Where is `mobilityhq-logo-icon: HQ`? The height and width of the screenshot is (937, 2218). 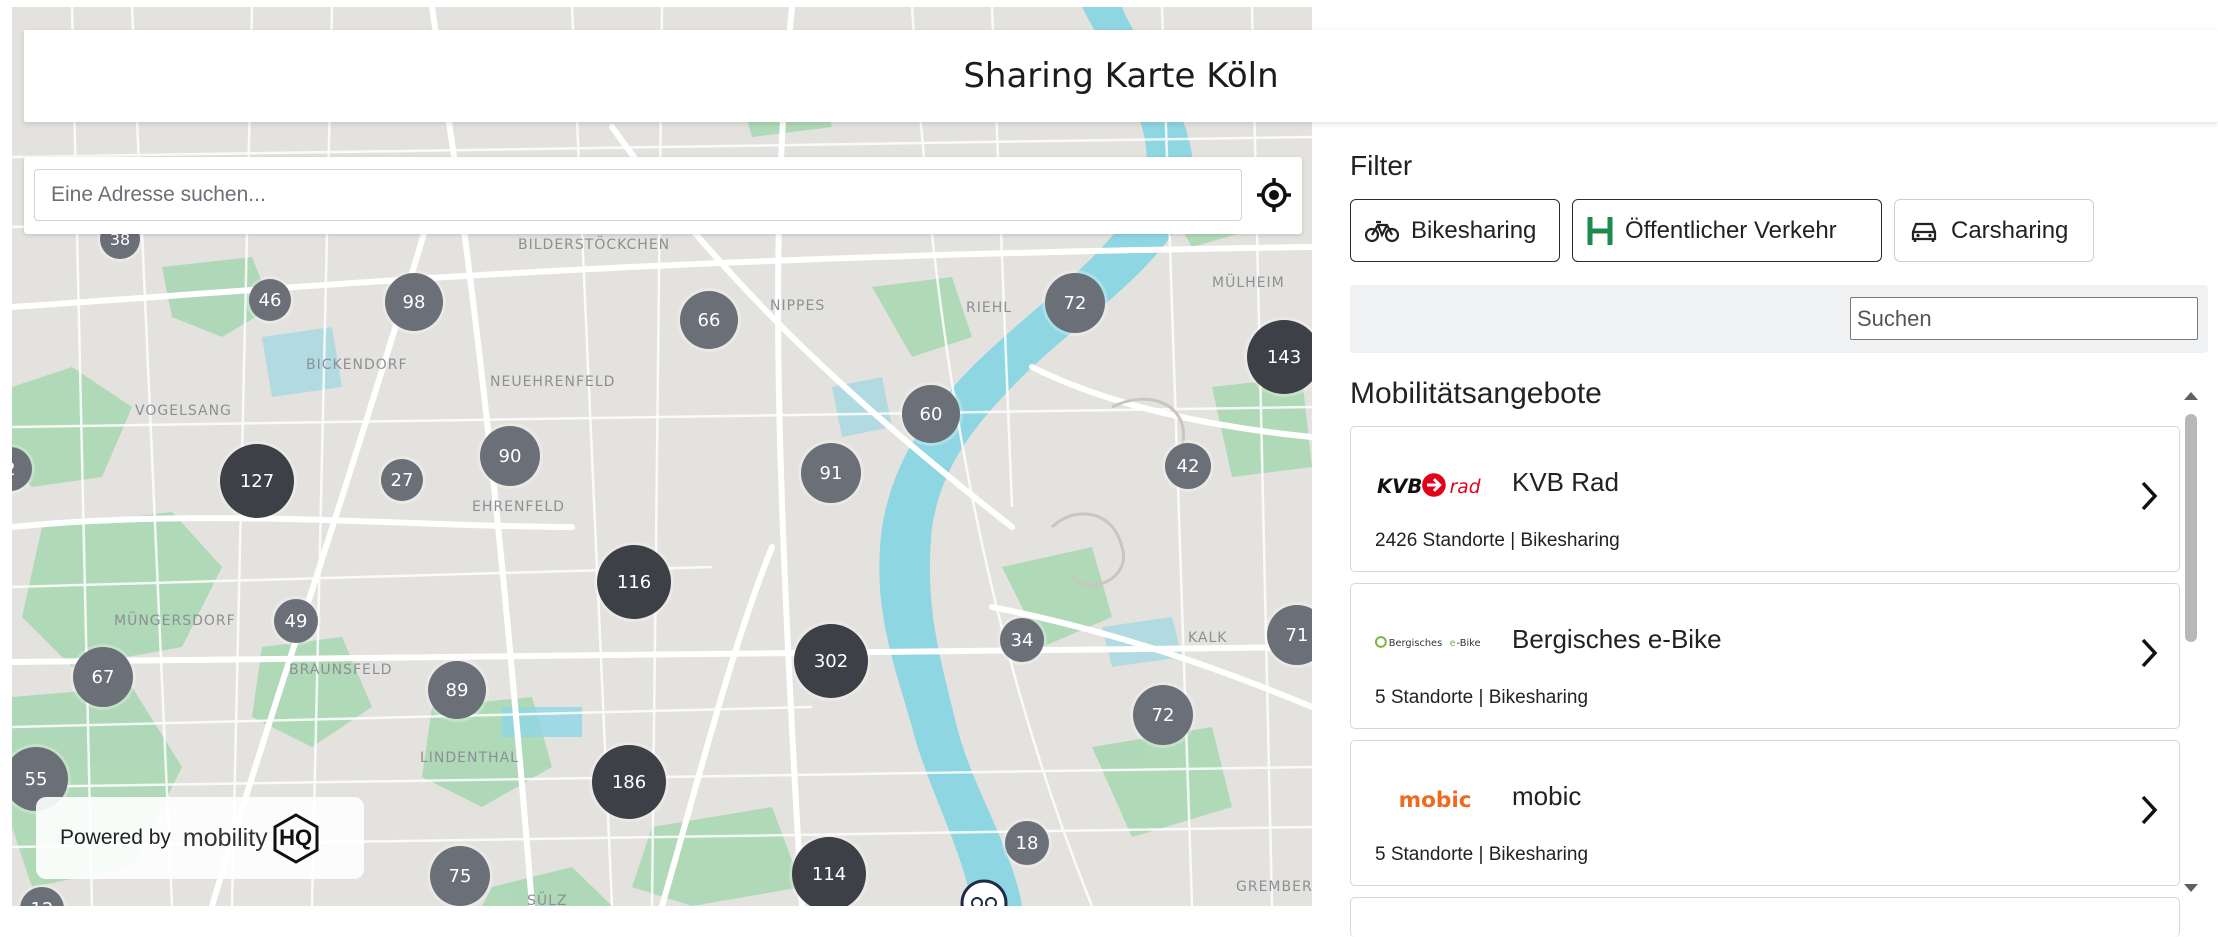
mobilityhq-logo-icon: HQ is located at coordinates (296, 838).